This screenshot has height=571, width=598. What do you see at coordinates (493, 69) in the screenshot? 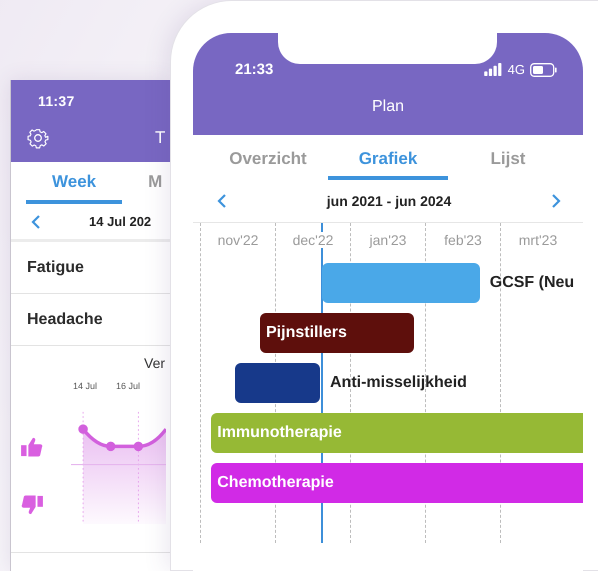
I see `signal-icon` at bounding box center [493, 69].